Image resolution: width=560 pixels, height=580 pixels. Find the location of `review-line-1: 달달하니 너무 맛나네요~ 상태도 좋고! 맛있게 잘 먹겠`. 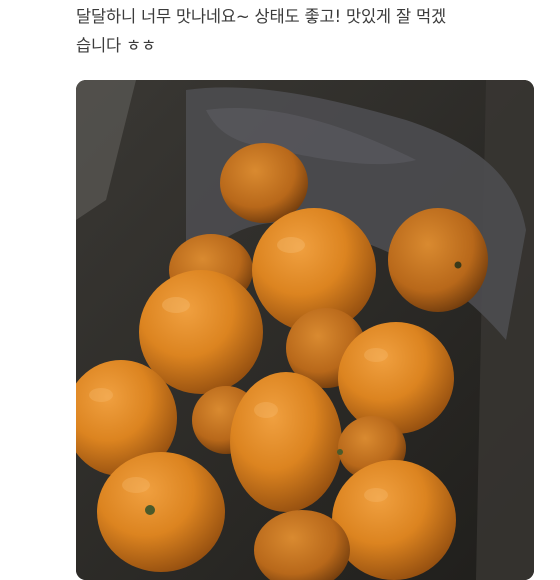

review-line-1: 달달하니 너무 맛나네요~ 상태도 좋고! 맛있게 잘 먹겠 is located at coordinates (261, 16).